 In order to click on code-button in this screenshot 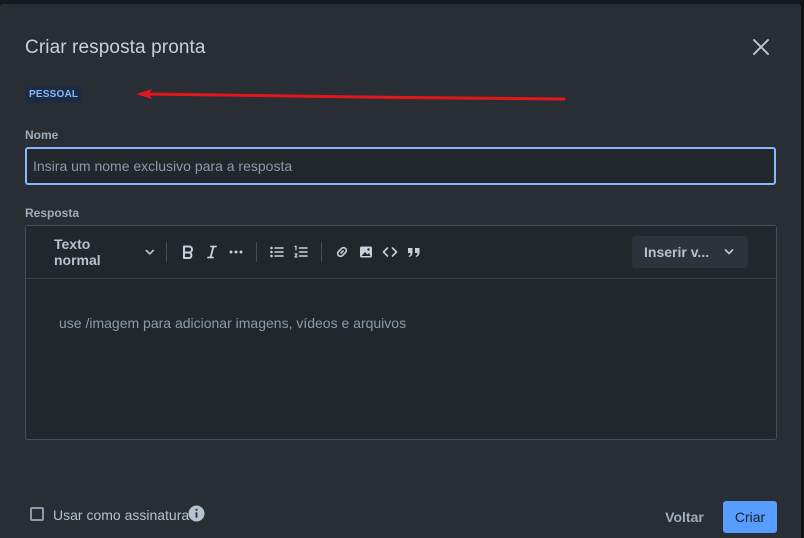, I will do `click(390, 252)`.